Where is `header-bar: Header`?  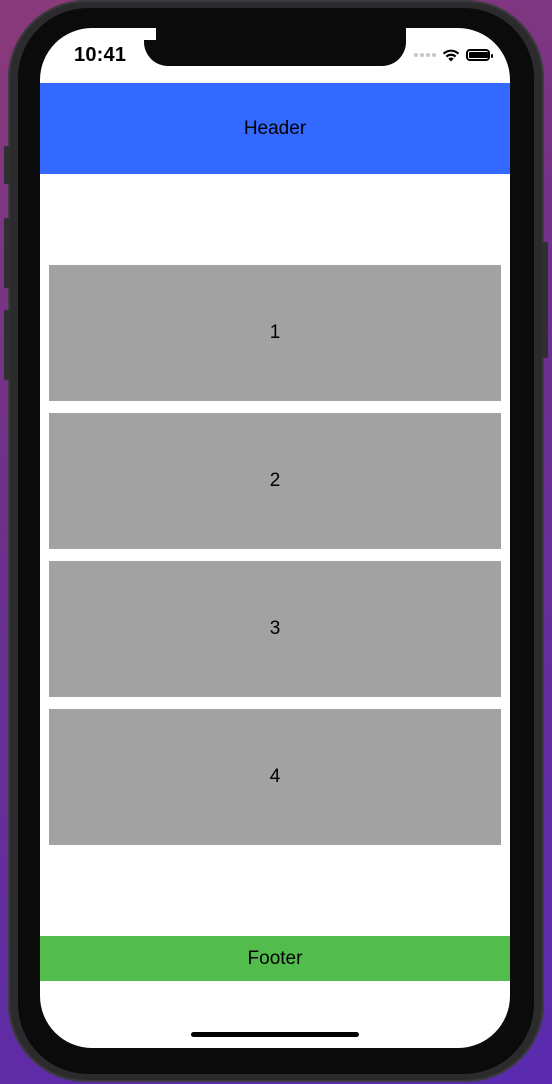 header-bar: Header is located at coordinates (275, 128).